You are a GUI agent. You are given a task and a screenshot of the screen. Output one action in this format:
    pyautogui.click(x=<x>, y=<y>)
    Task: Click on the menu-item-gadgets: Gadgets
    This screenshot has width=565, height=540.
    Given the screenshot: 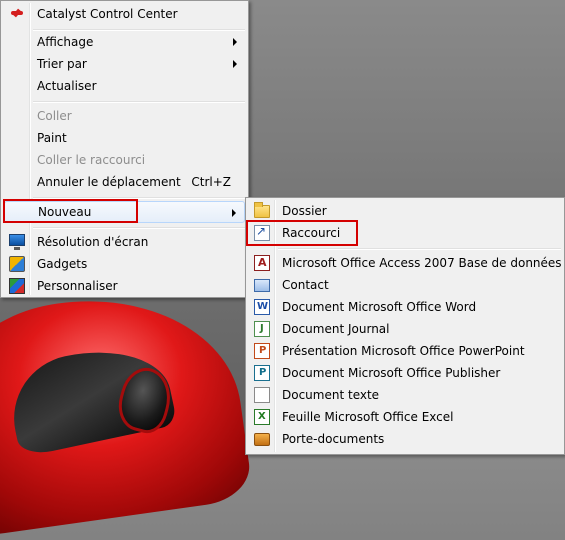 What is the action you would take?
    pyautogui.click(x=124, y=264)
    